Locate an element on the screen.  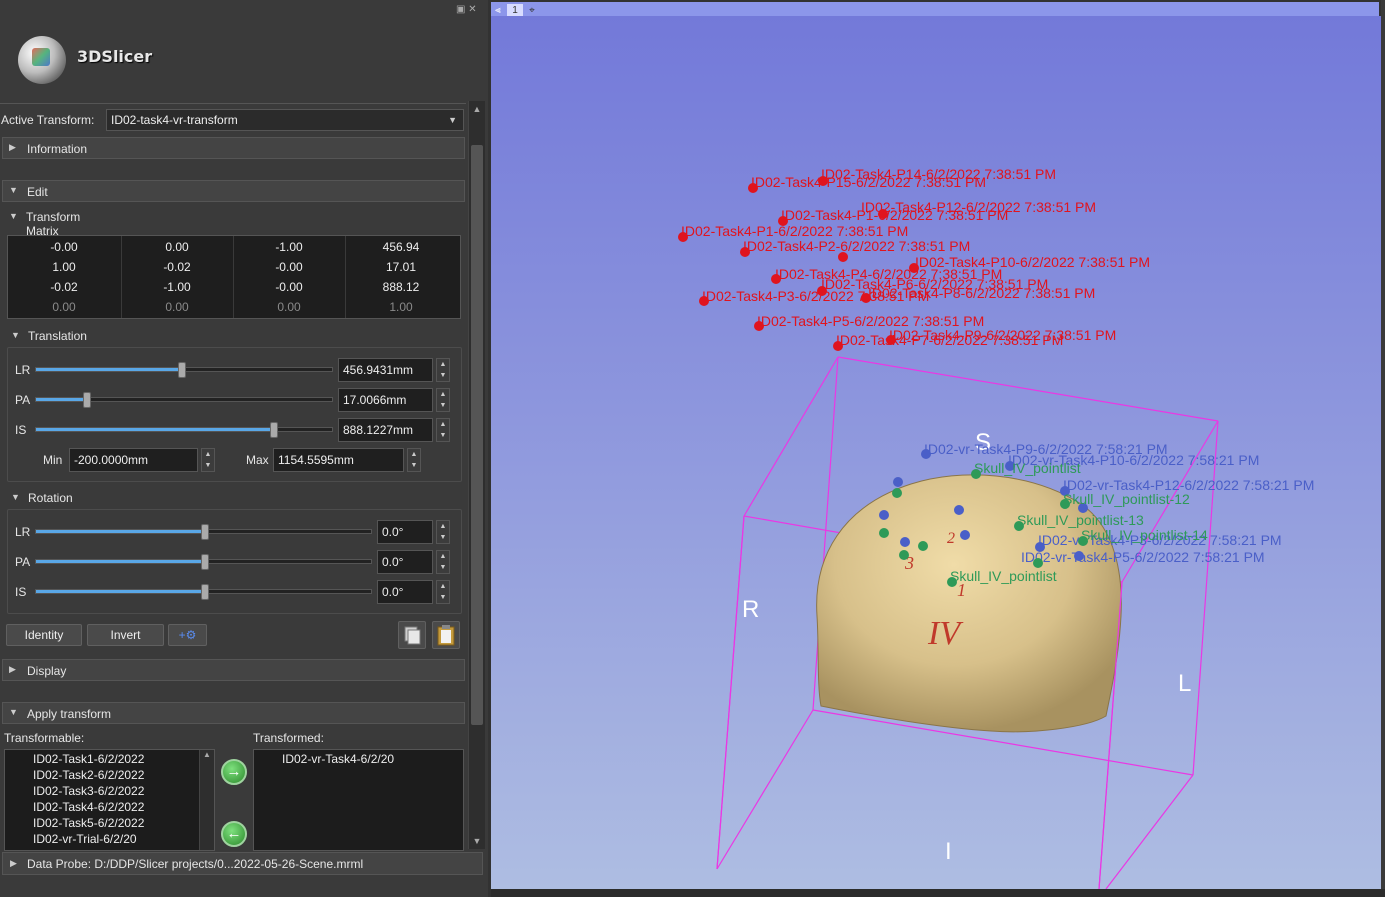
list-item: ID02-Task3-6/2/2022 is located at coordinates (88, 791).